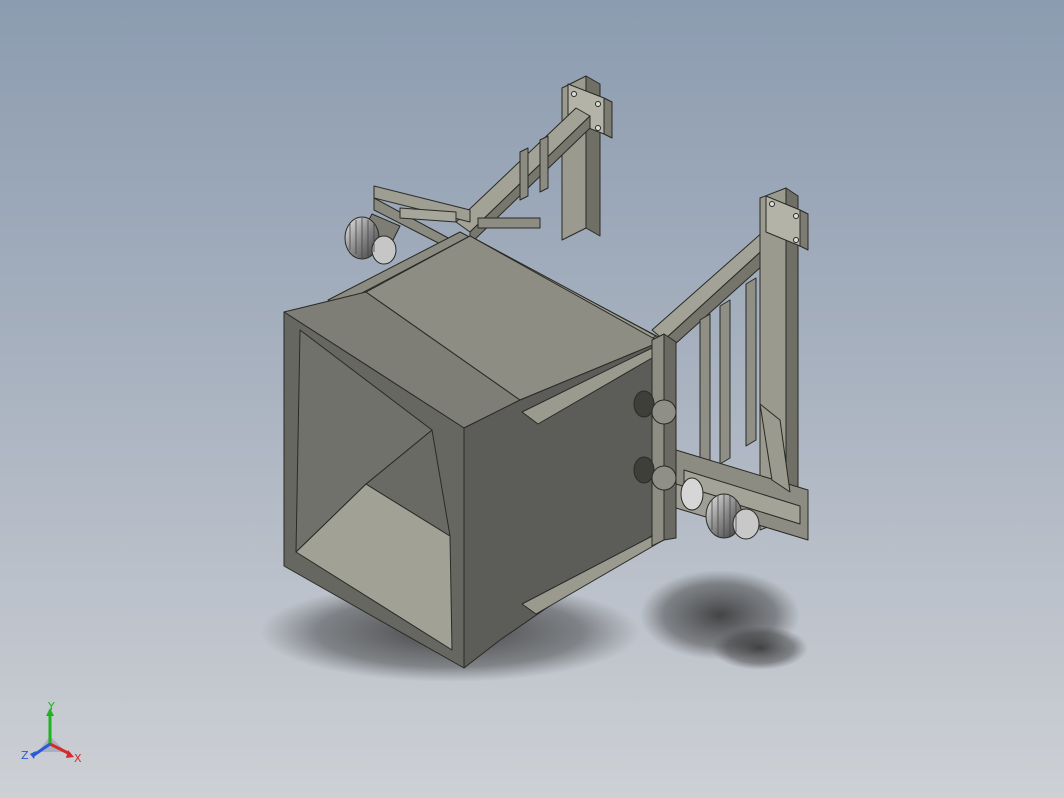  Describe the element at coordinates (51, 706) in the screenshot. I see `y-axis-label: Y` at that location.